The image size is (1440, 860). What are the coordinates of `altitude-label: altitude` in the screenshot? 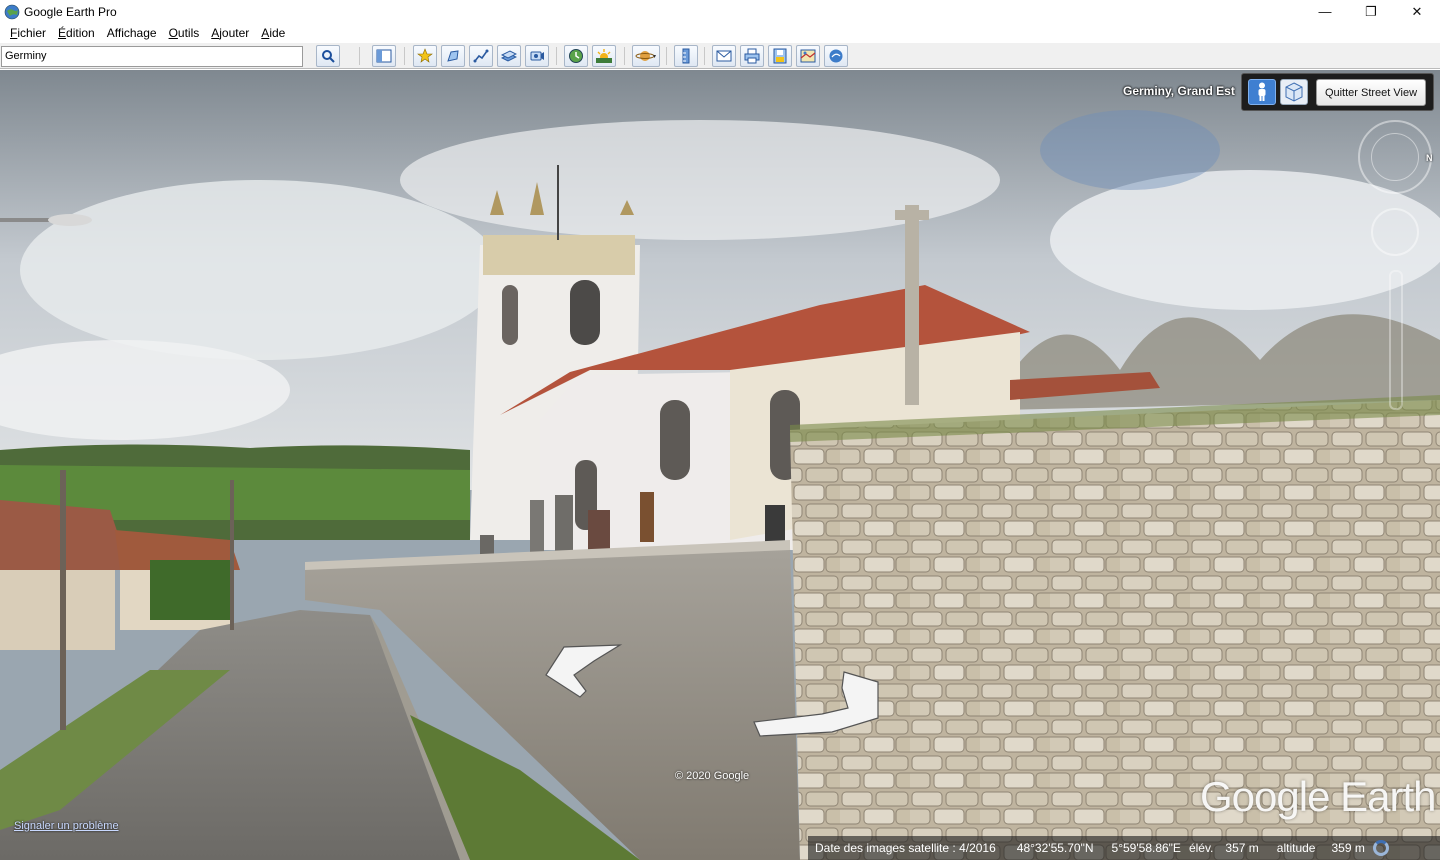 It's located at (1296, 848).